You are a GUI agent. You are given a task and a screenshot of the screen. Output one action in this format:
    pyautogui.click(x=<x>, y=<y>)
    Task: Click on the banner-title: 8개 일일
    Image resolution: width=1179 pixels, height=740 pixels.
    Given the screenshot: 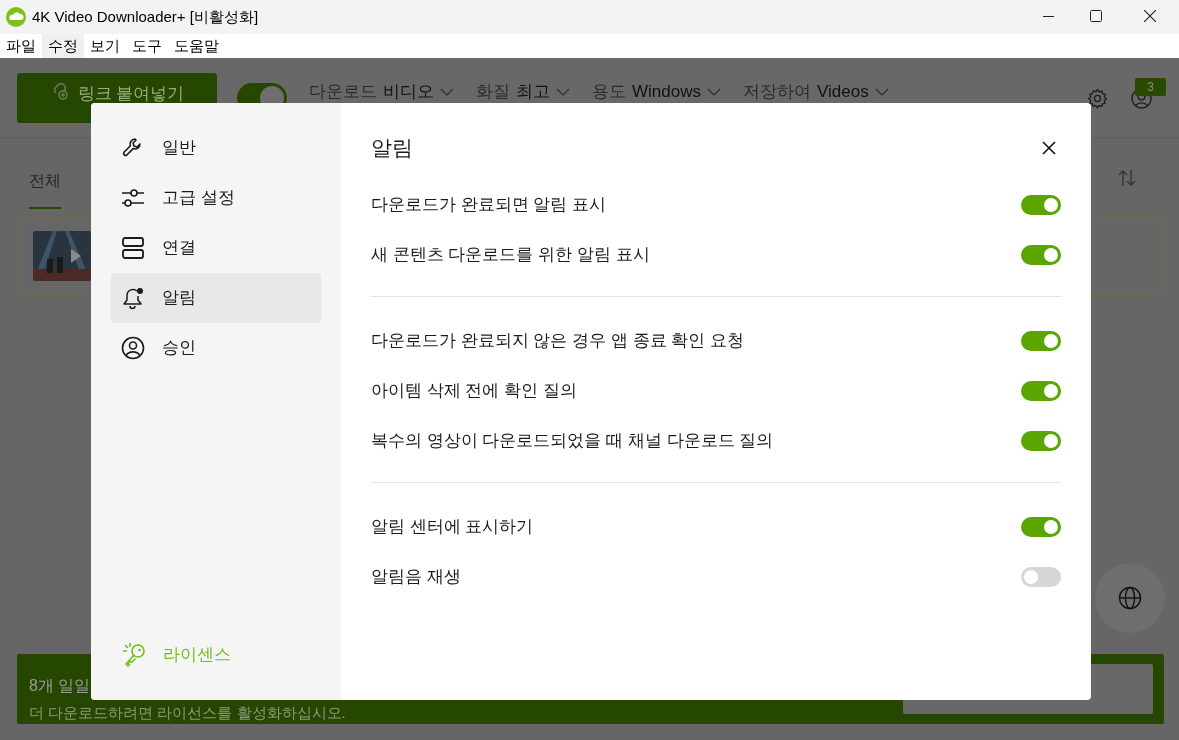 What is the action you would take?
    pyautogui.click(x=60, y=686)
    